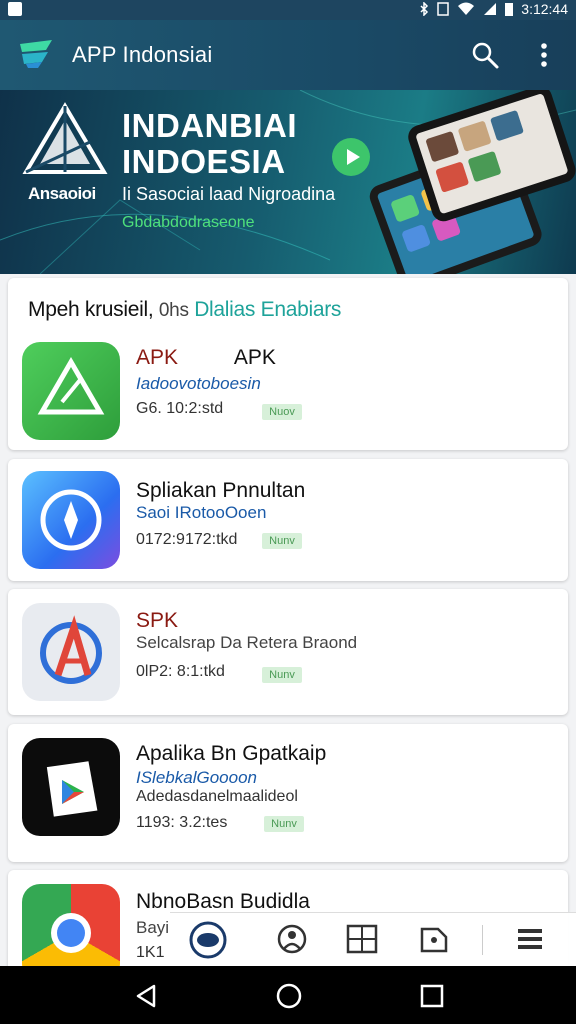  What do you see at coordinates (247, 642) in the screenshot?
I see `app-3-subtitle: Selcalsrap Da Retera Braond` at bounding box center [247, 642].